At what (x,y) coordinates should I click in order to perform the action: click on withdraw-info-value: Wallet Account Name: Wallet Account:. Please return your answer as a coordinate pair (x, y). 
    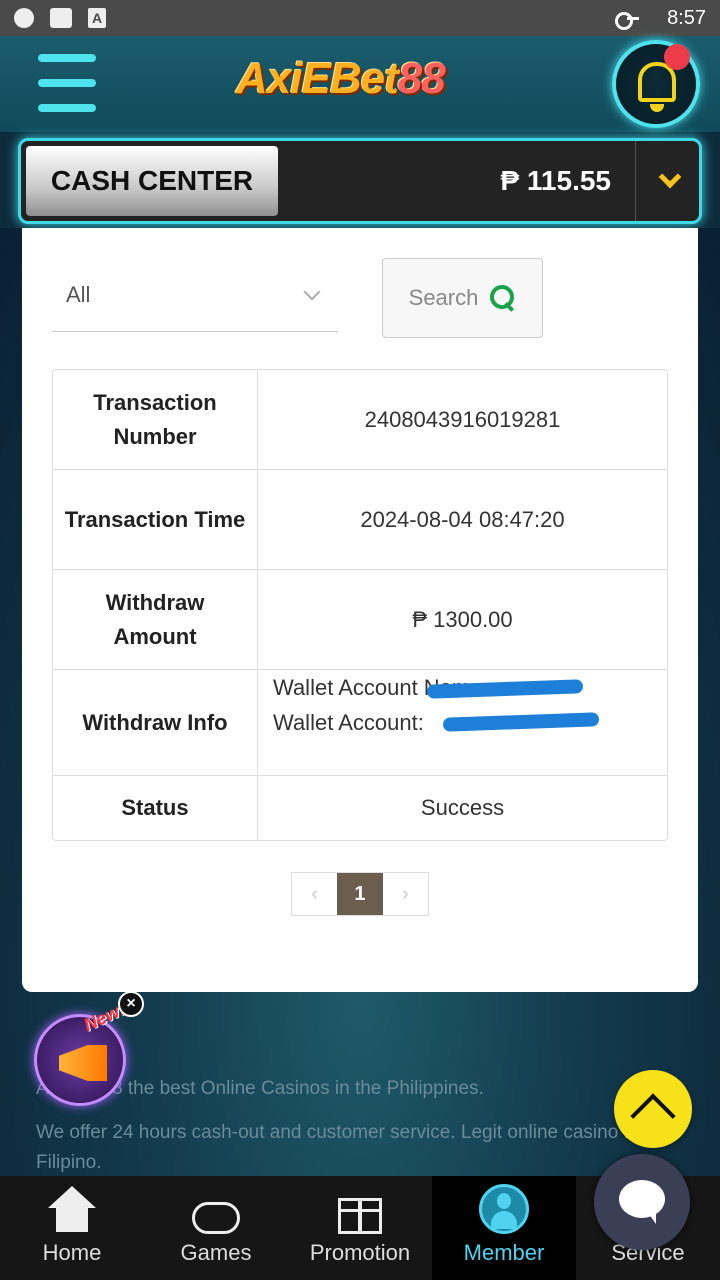
    Looking at the image, I should click on (462, 722).